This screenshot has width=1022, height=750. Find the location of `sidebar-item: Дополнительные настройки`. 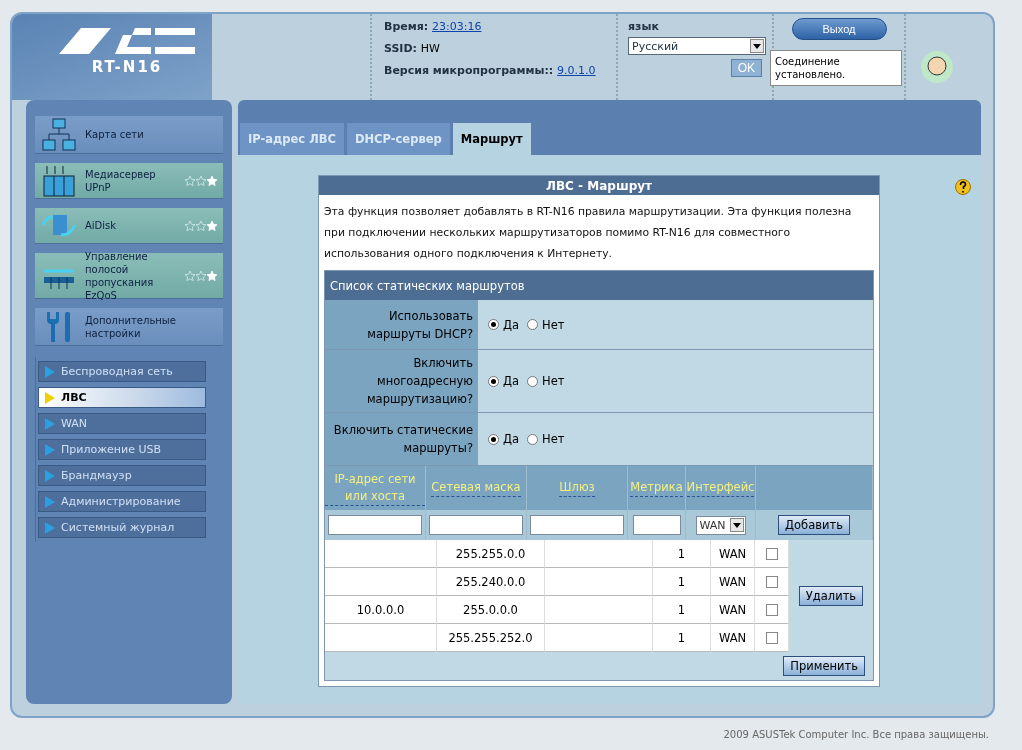

sidebar-item: Дополнительные настройки is located at coordinates (129, 327).